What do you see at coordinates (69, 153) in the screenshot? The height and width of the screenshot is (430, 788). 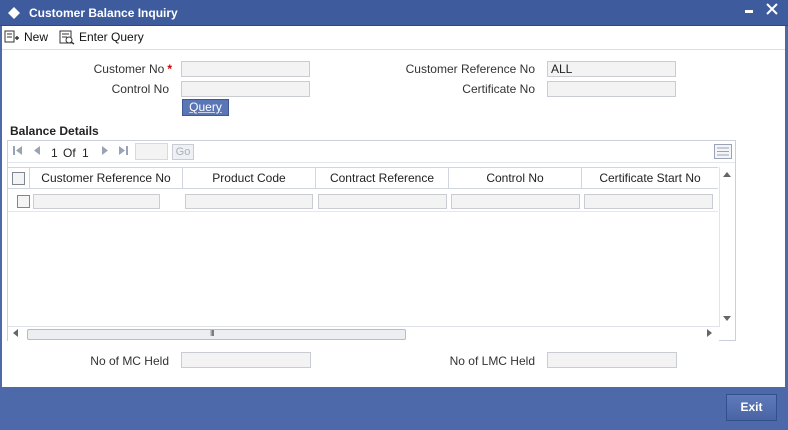 I see `of-label: Of` at bounding box center [69, 153].